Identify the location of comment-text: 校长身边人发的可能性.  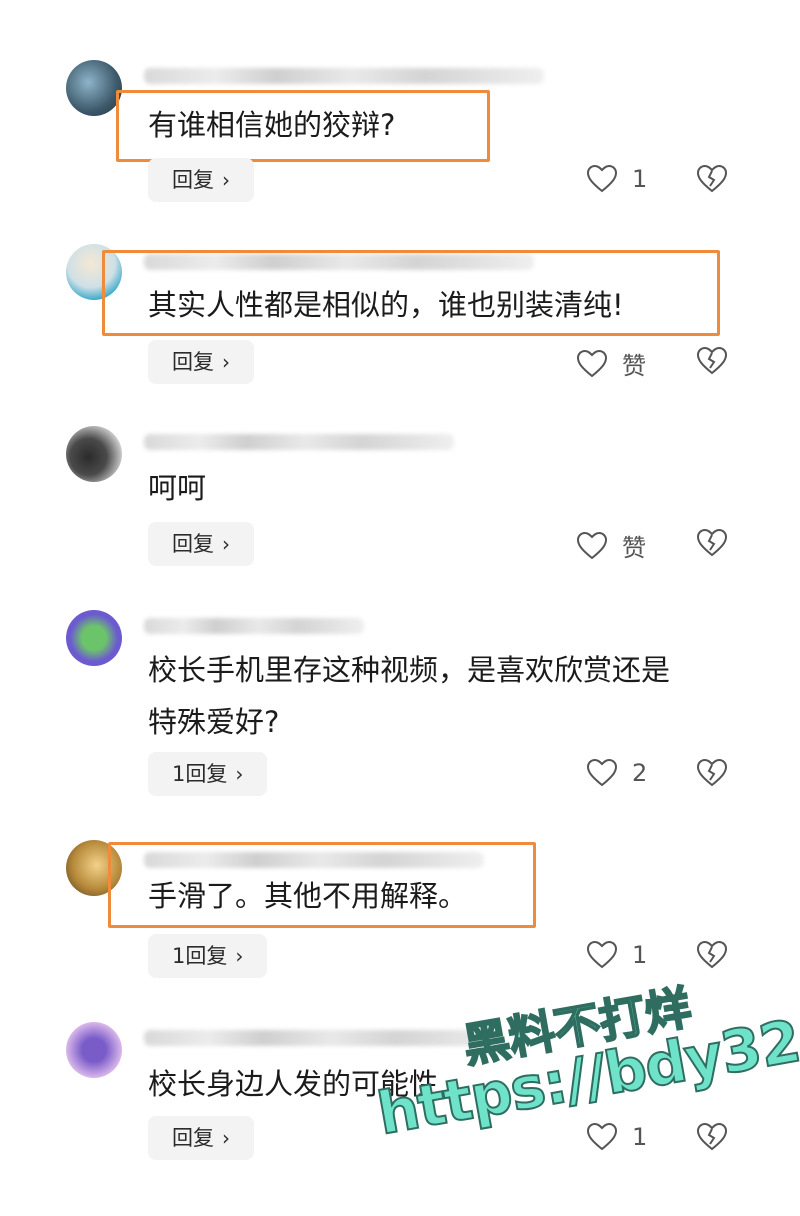
(293, 1084).